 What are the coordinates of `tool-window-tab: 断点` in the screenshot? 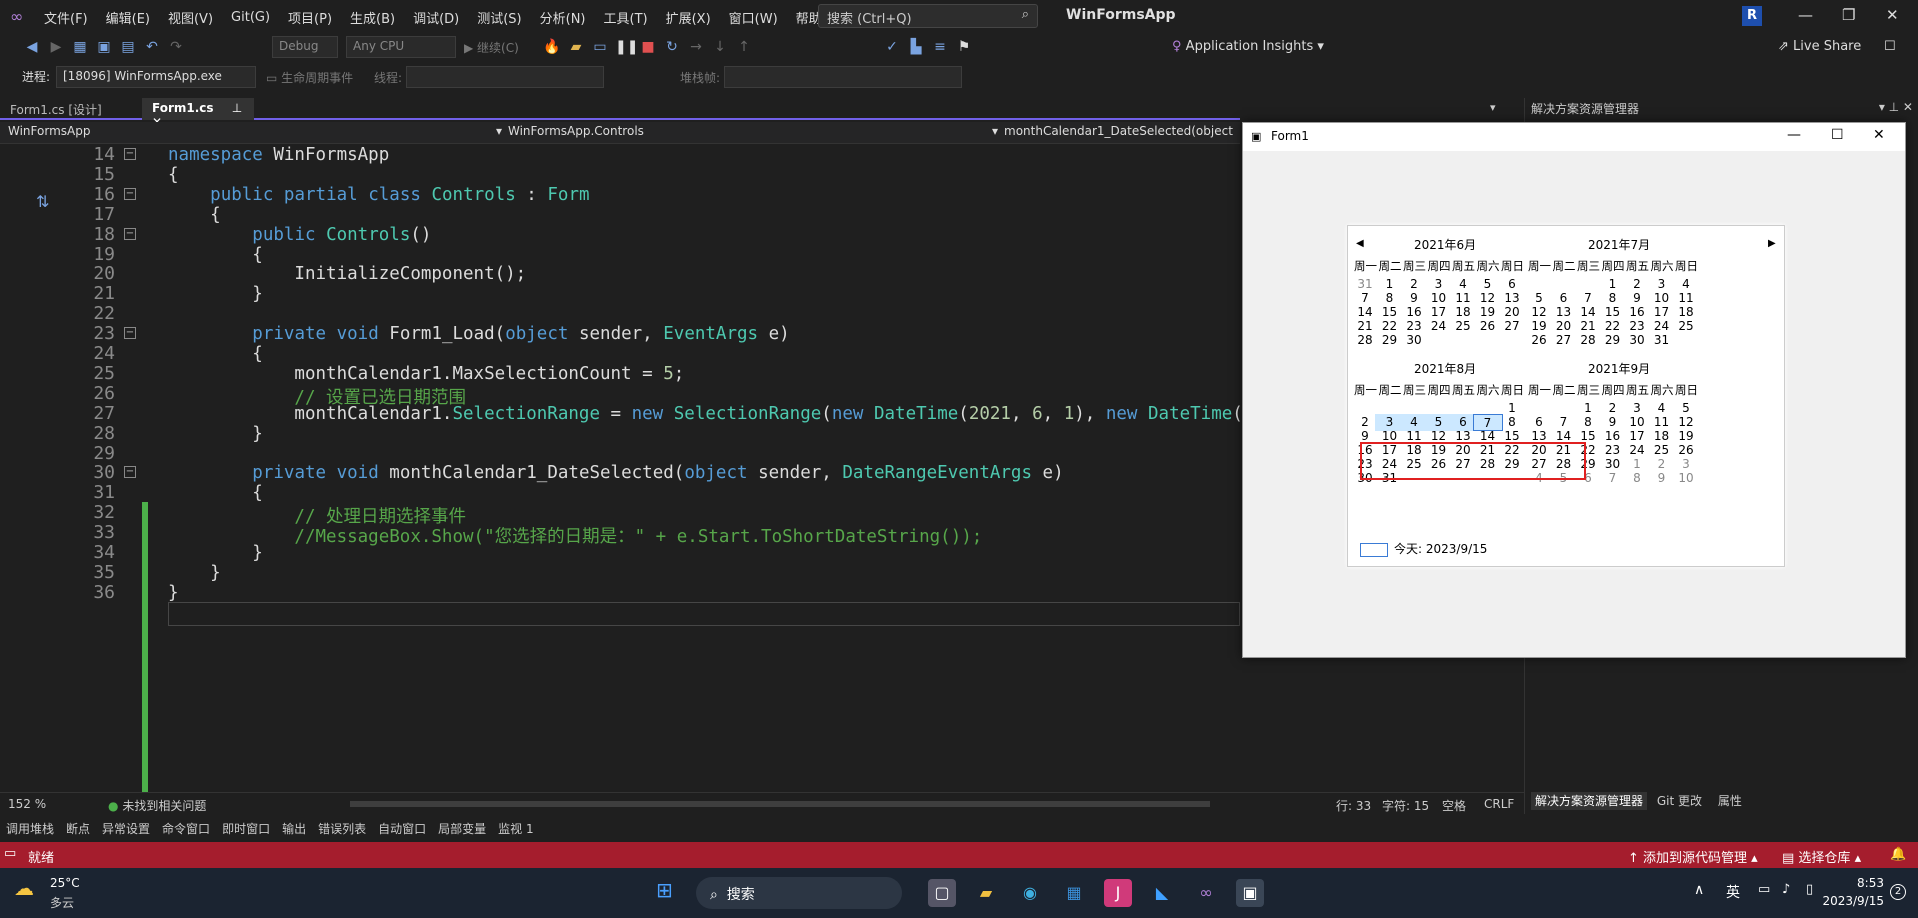 It's located at (78, 828).